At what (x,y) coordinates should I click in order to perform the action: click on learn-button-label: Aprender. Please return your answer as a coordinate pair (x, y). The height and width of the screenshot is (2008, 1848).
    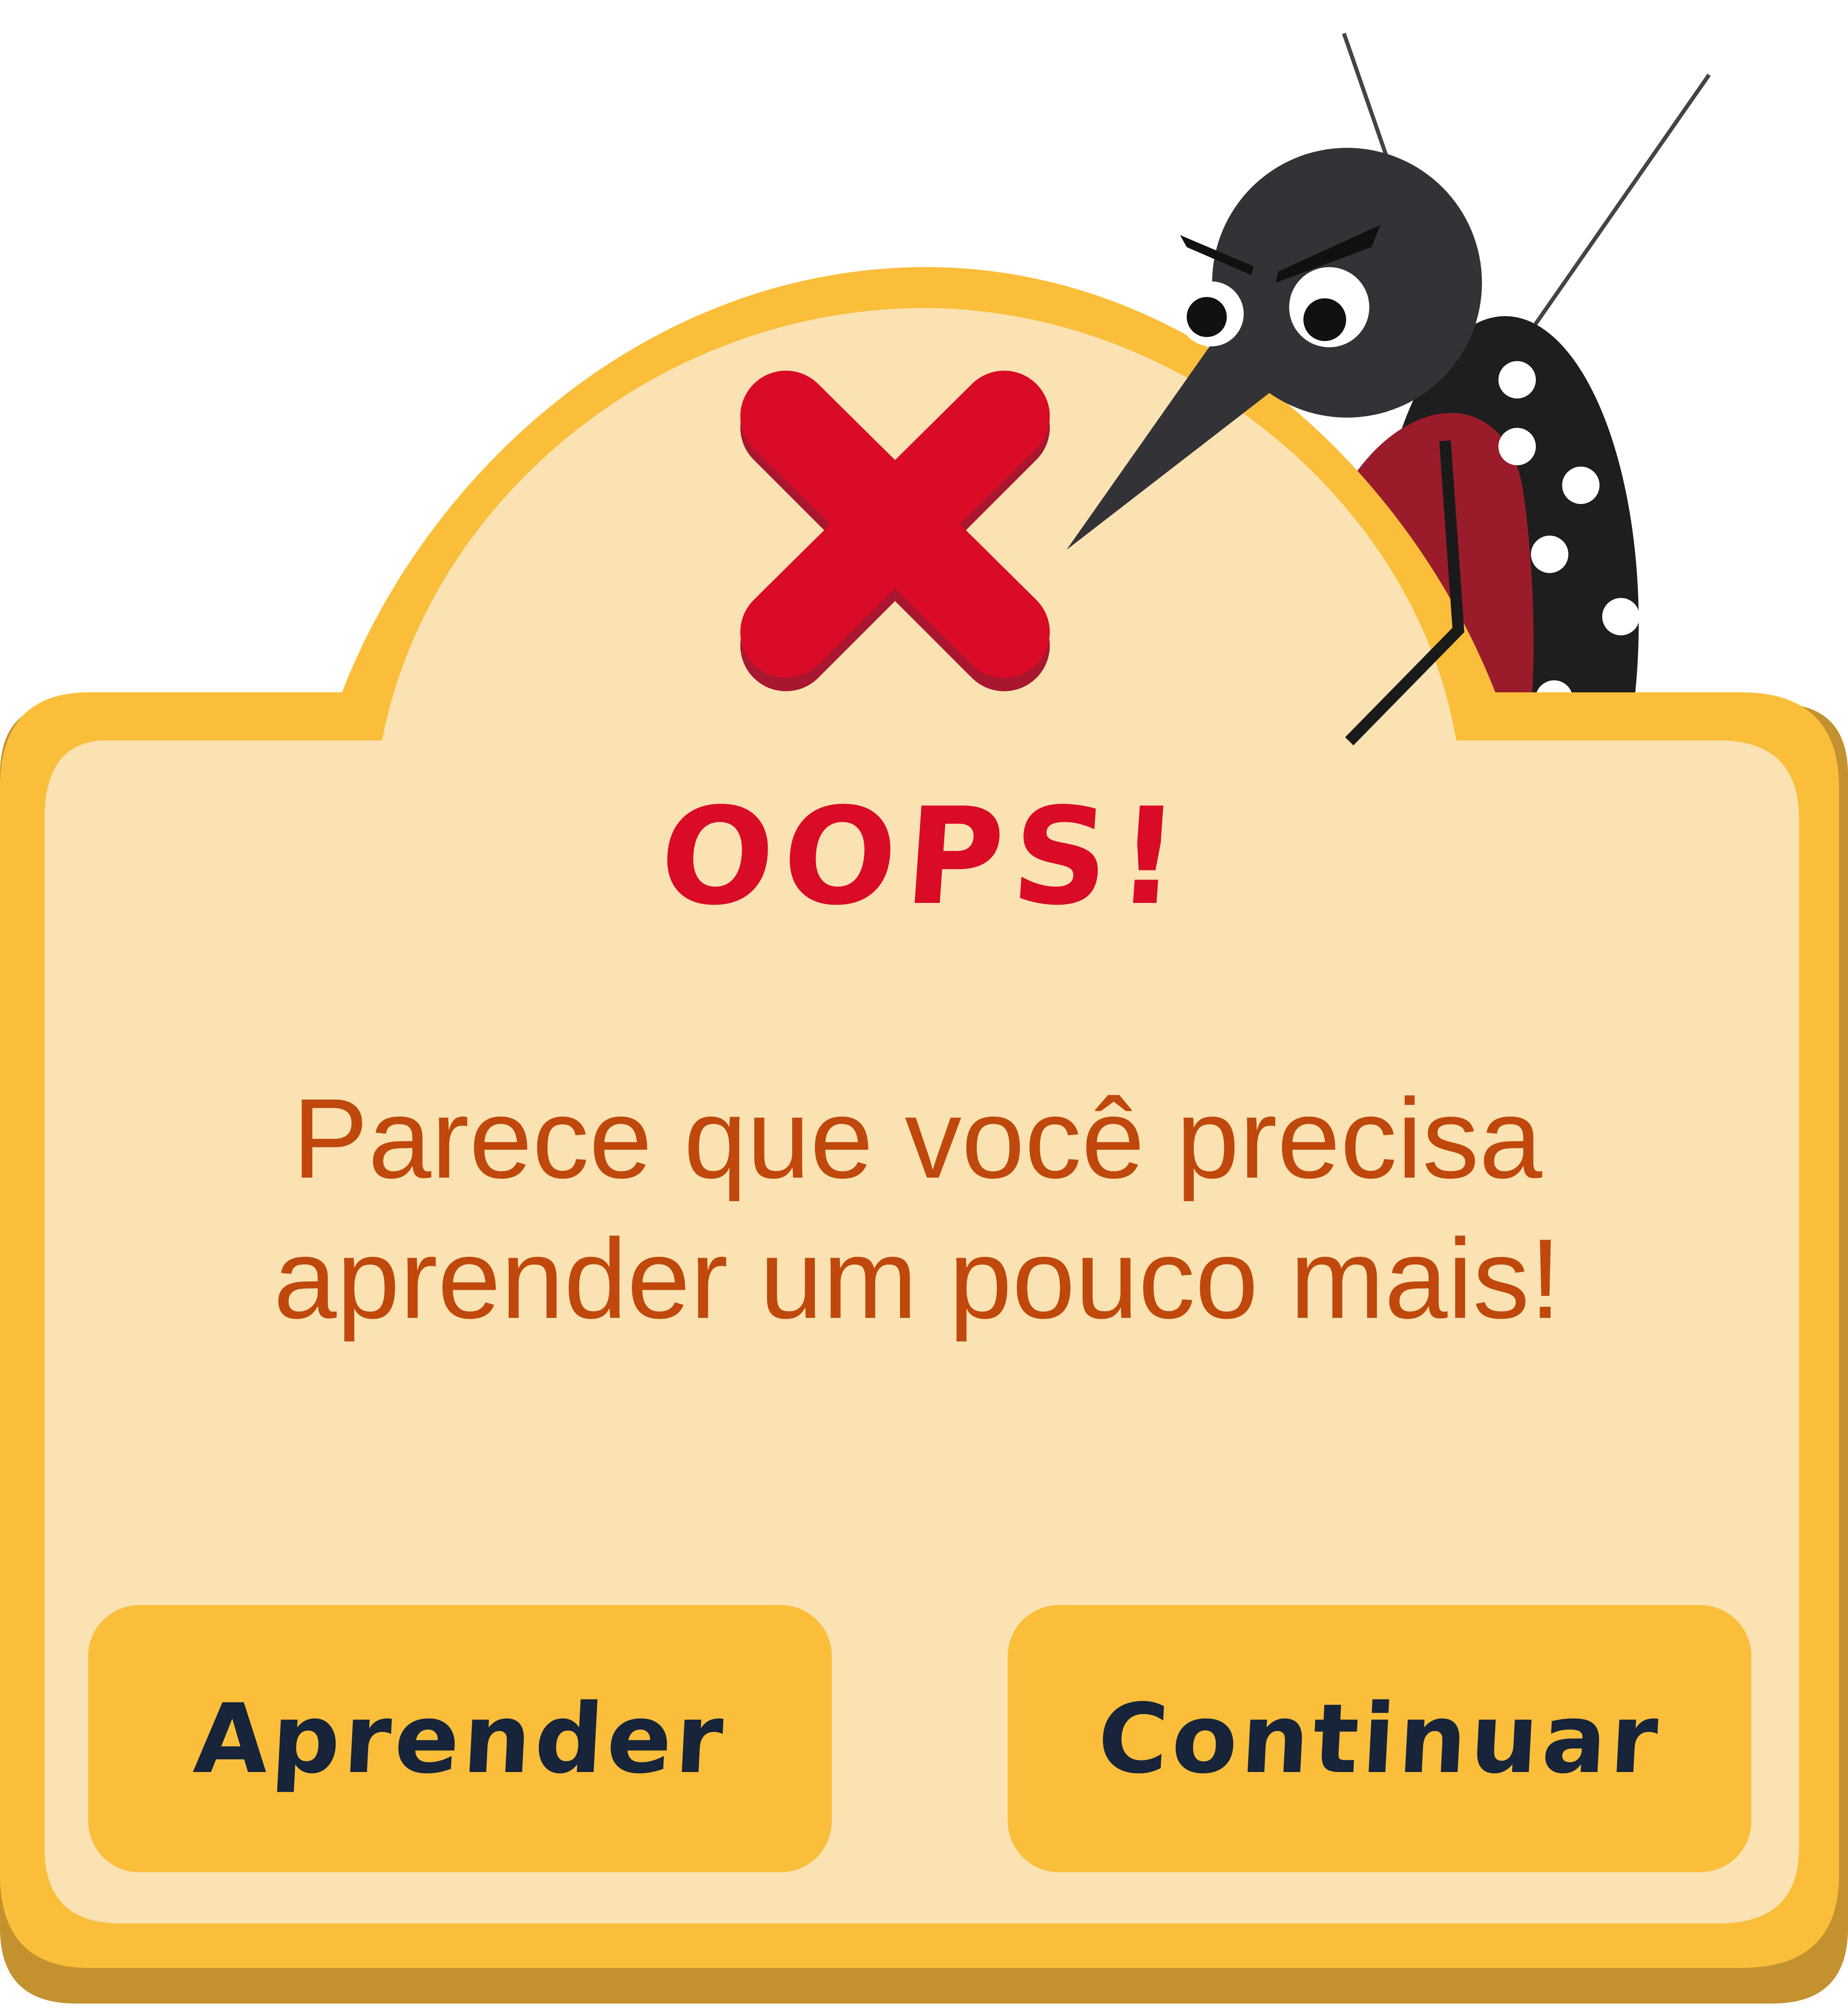
    Looking at the image, I should click on (460, 1739).